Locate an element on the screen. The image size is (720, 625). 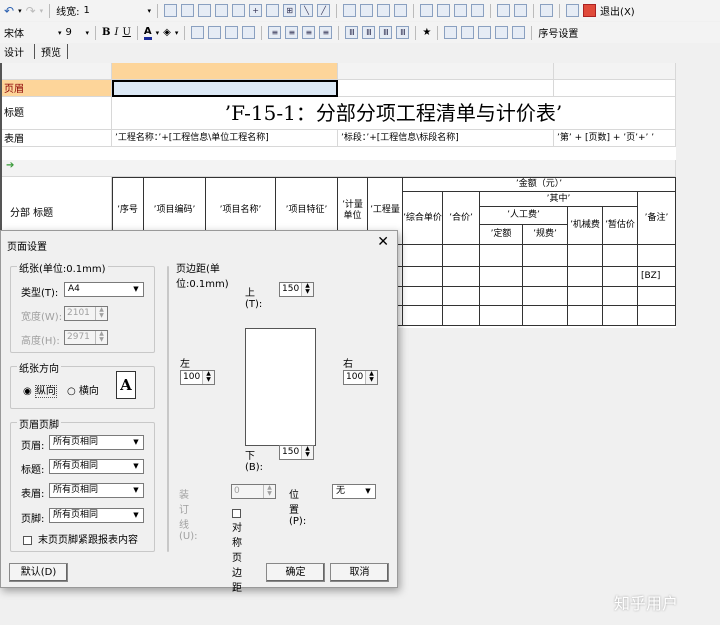
seq-setting-button: 序号设置 is located at coordinates (558, 32).